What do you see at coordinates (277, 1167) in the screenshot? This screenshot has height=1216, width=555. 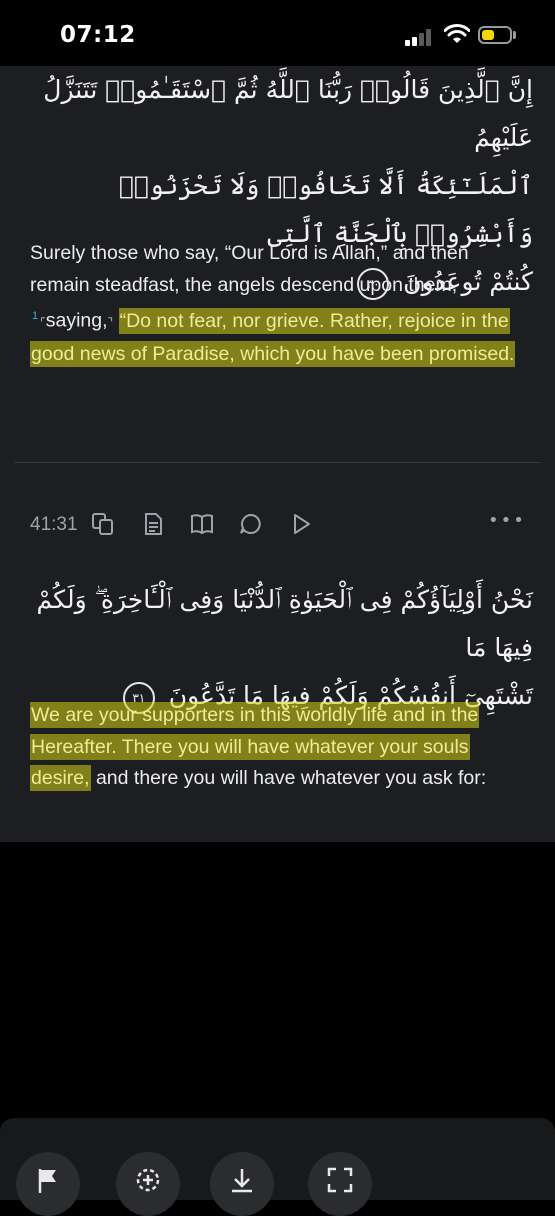 I see `bottom-action-bar` at bounding box center [277, 1167].